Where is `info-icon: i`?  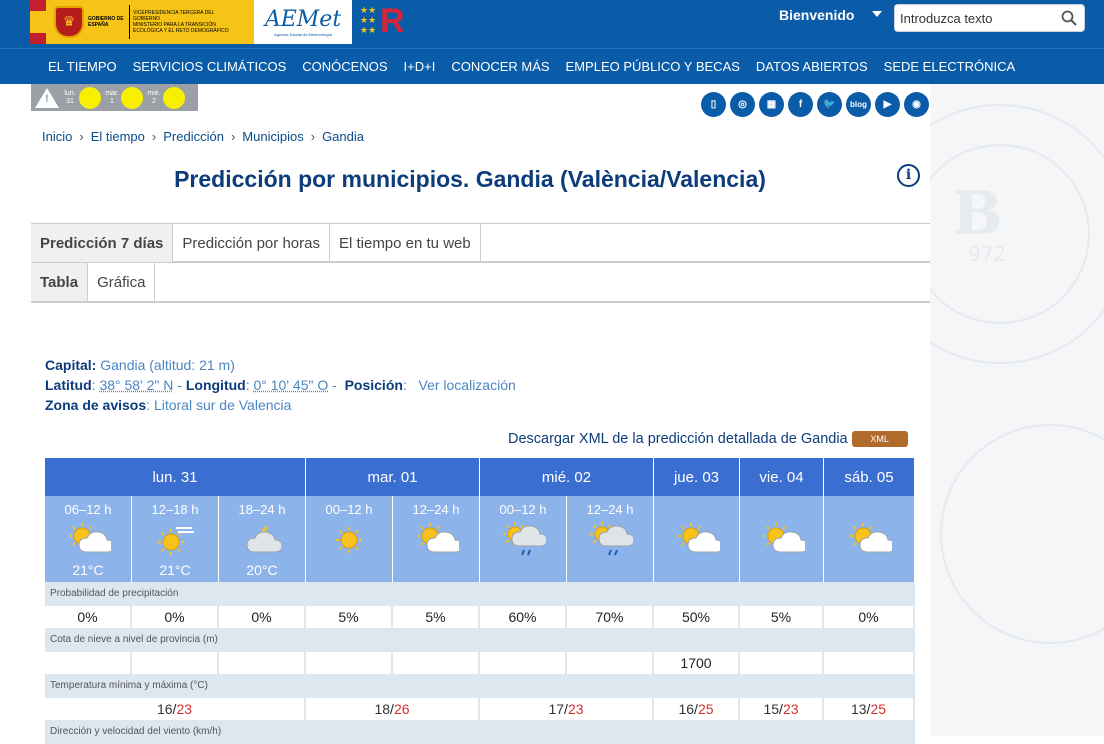
info-icon: i is located at coordinates (908, 175).